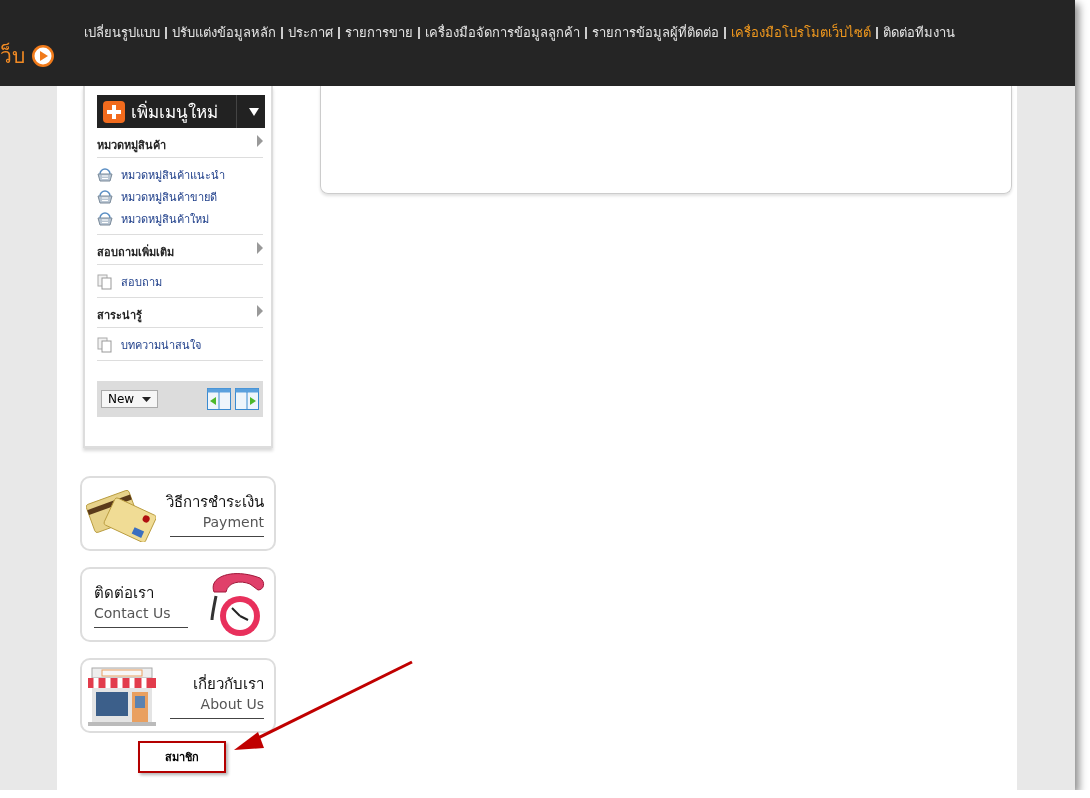 Image resolution: width=1090 pixels, height=798 pixels. I want to click on banner-title: เกี่ยวกับเรา, so click(228, 684).